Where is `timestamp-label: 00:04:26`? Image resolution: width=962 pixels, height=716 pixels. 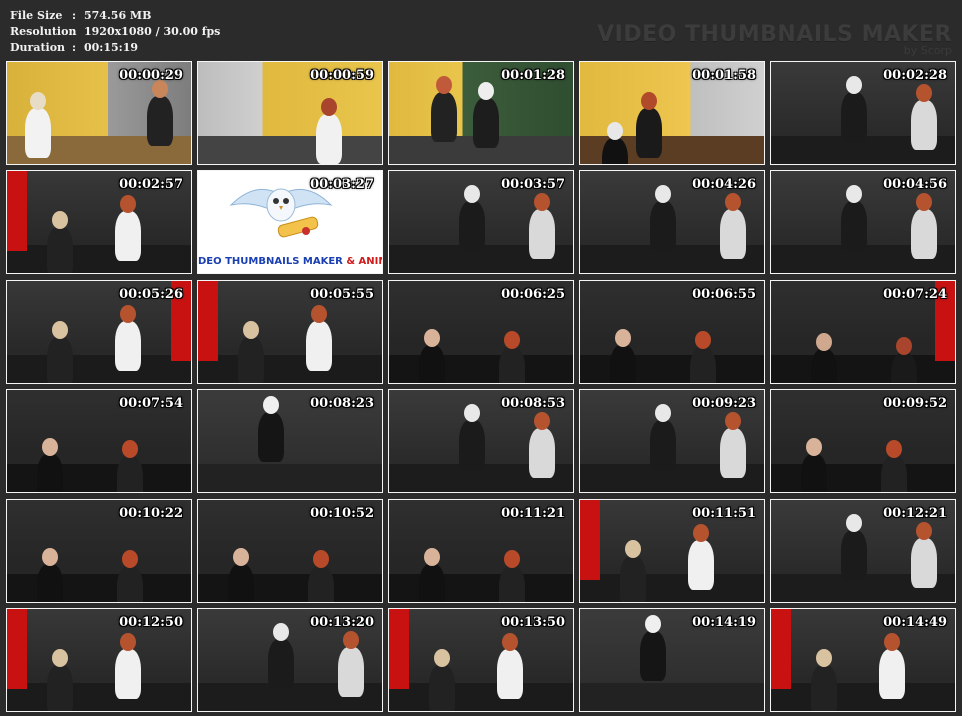 timestamp-label: 00:04:26 is located at coordinates (724, 185).